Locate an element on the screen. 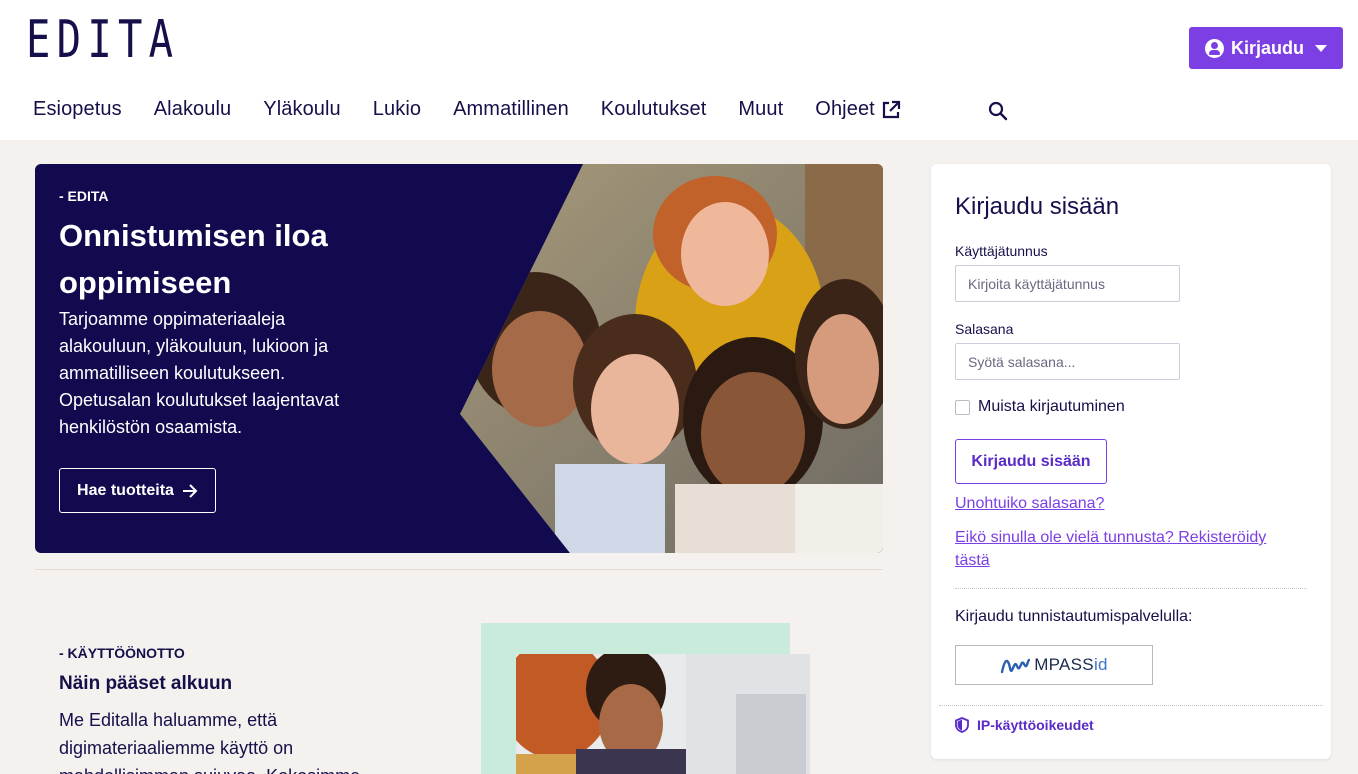 The width and height of the screenshot is (1358, 774). nav-item-ohjeet: Ohjeet is located at coordinates (858, 109).